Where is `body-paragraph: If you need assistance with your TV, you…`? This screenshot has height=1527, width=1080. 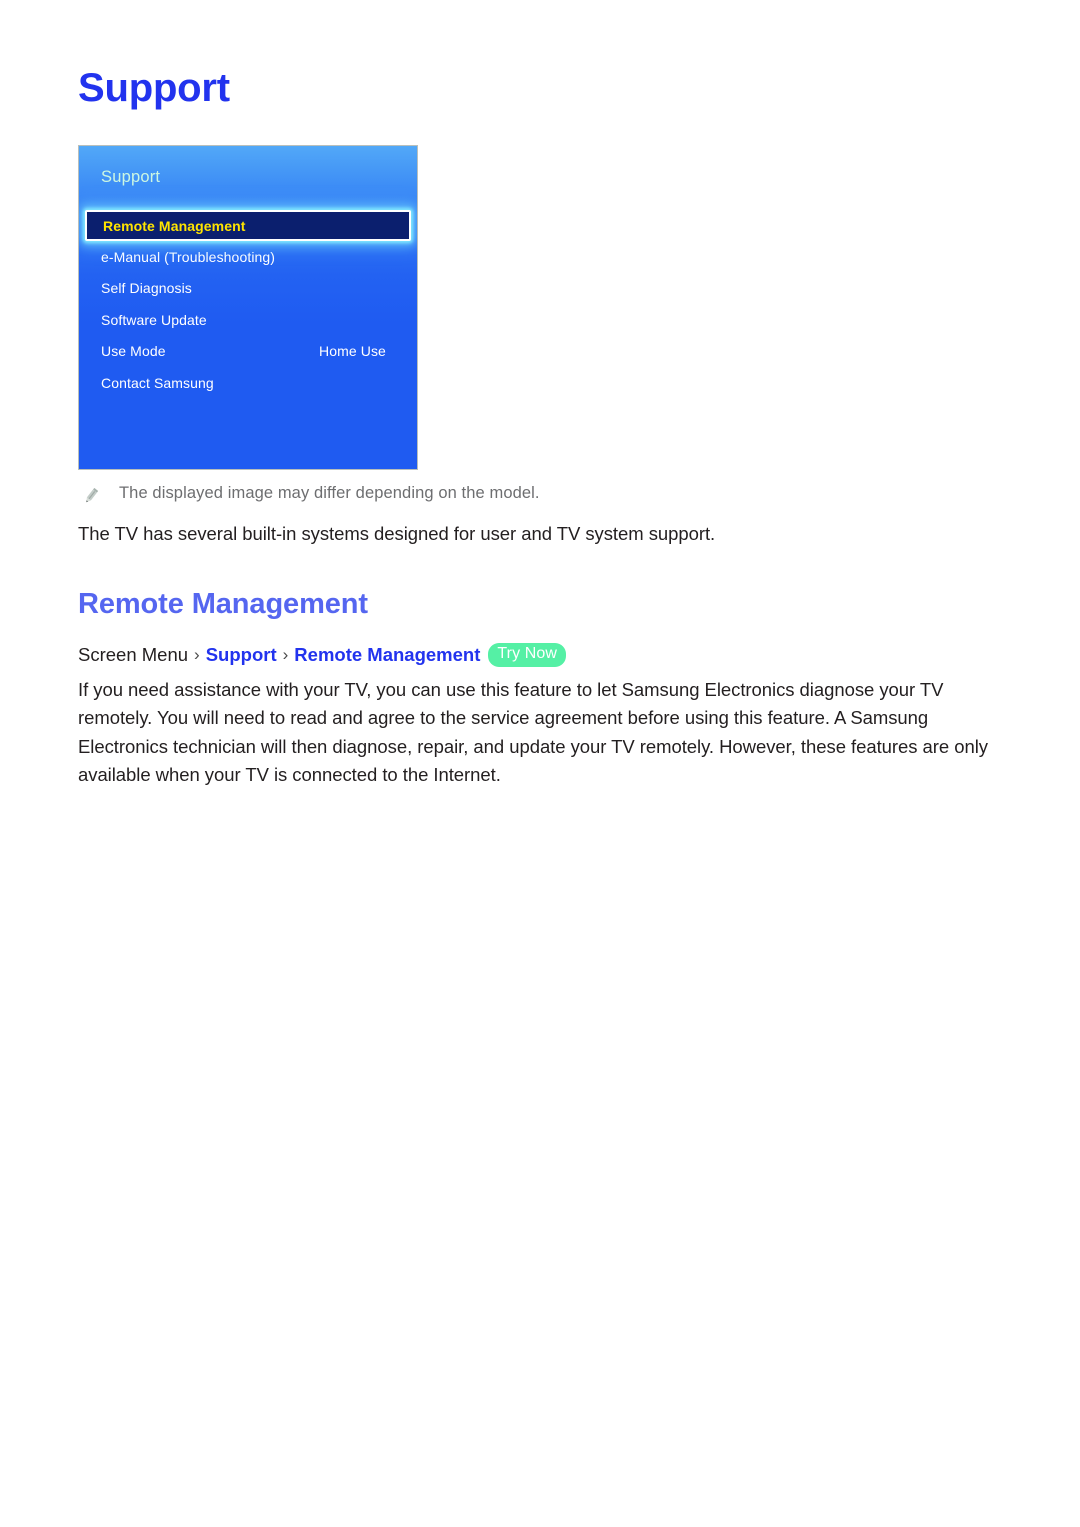
body-paragraph: If you need assistance with your TV, you… is located at coordinates (533, 732).